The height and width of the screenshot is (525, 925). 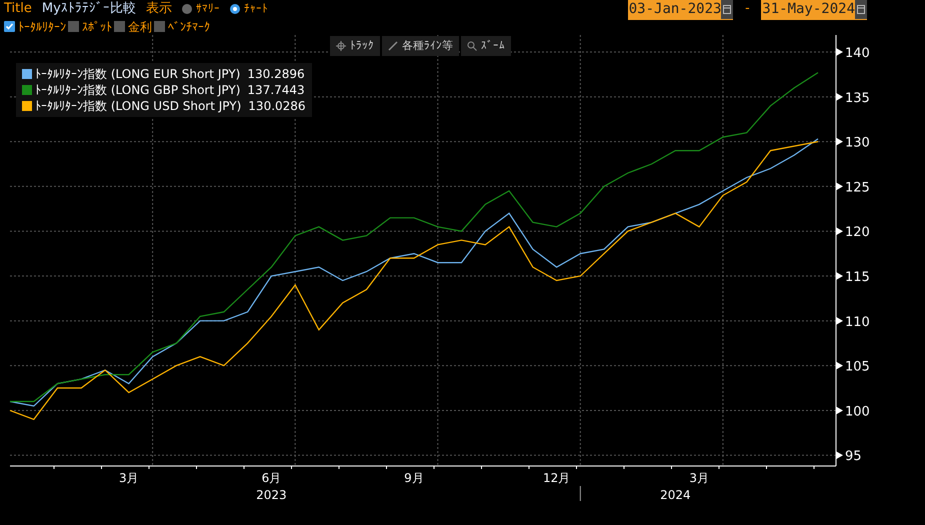 I want to click on search-icon, so click(x=472, y=46).